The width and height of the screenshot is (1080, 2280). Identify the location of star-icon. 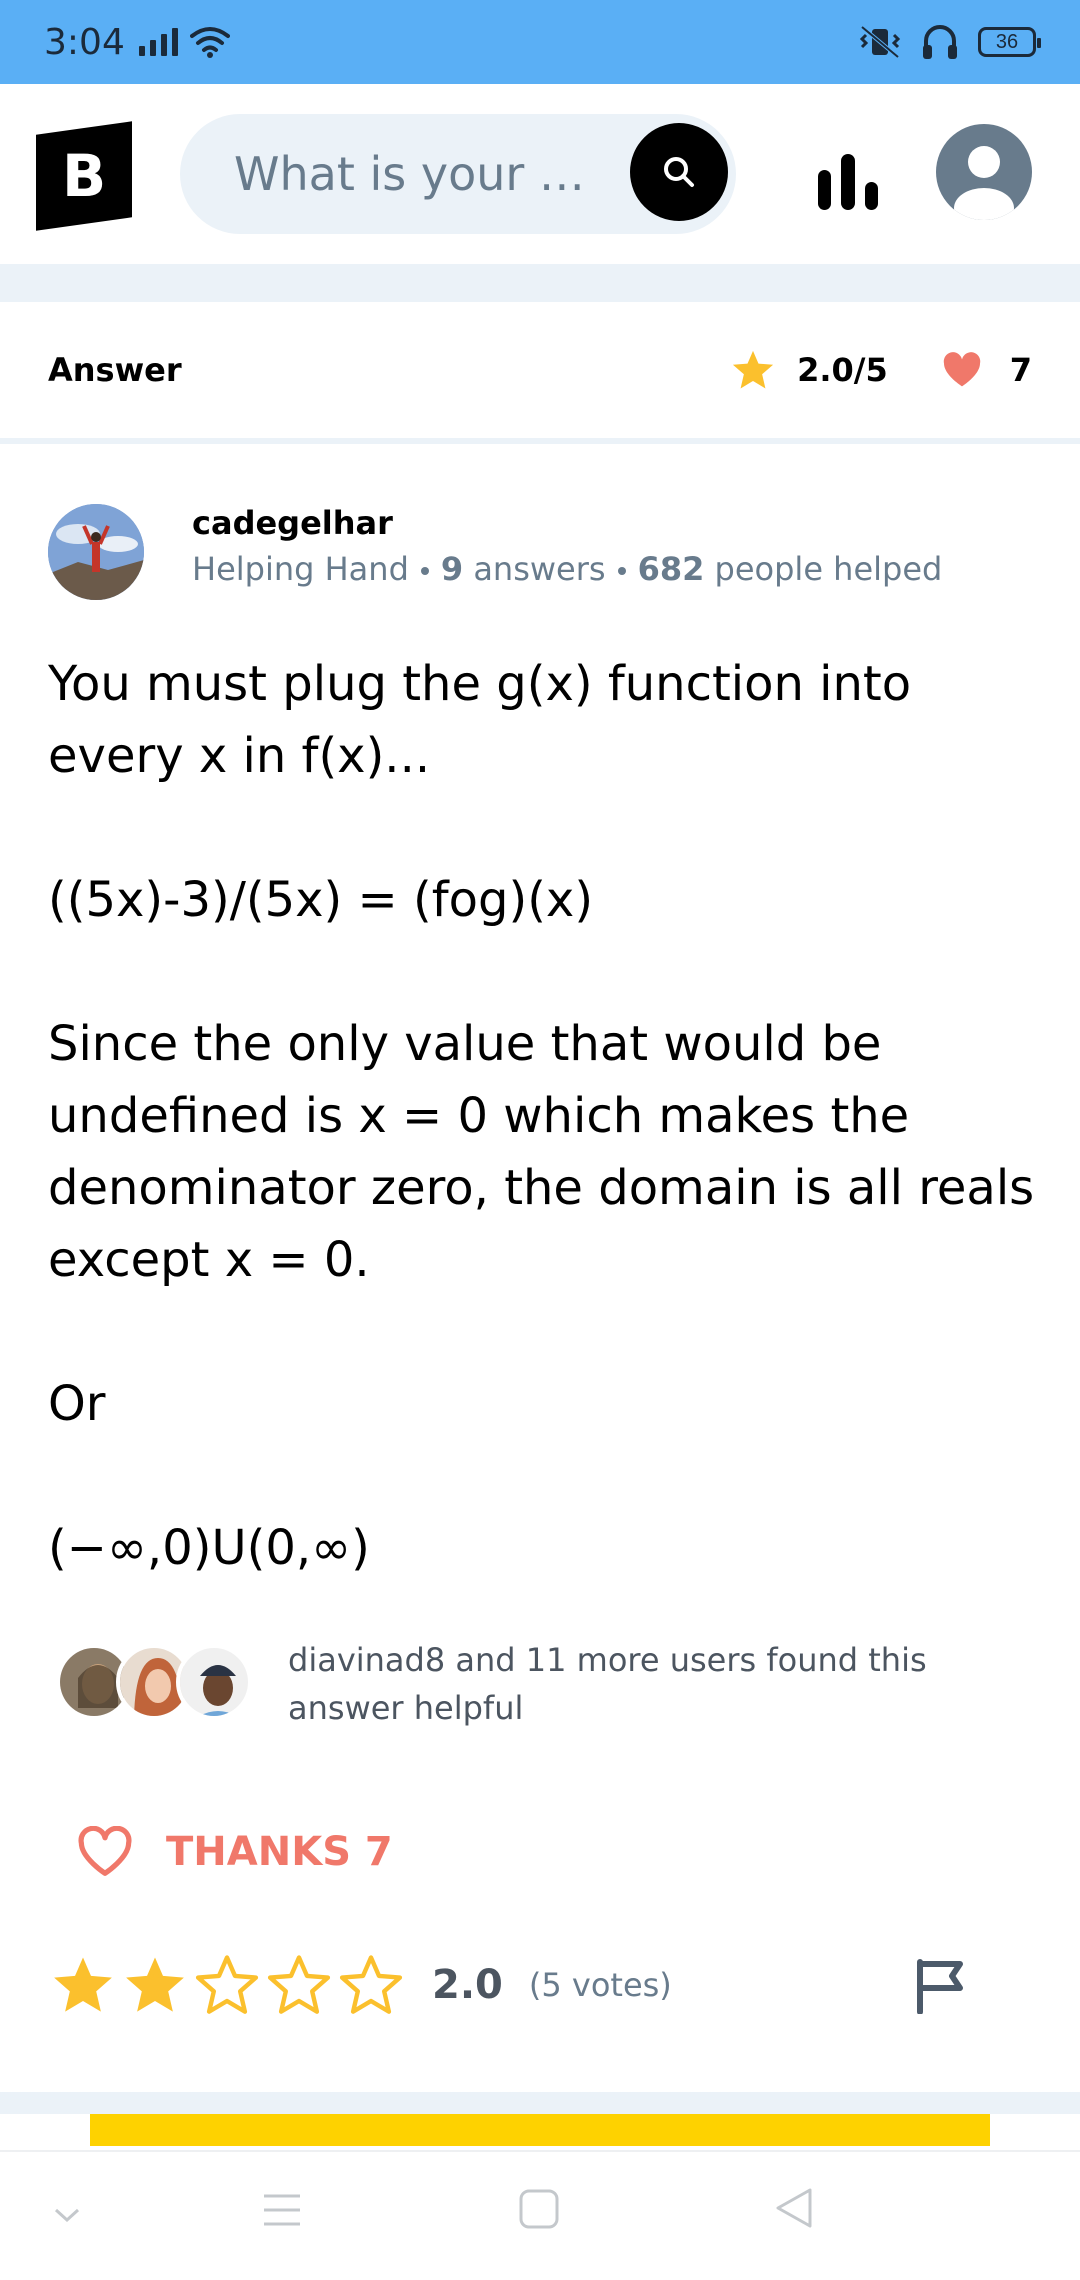
(753, 369).